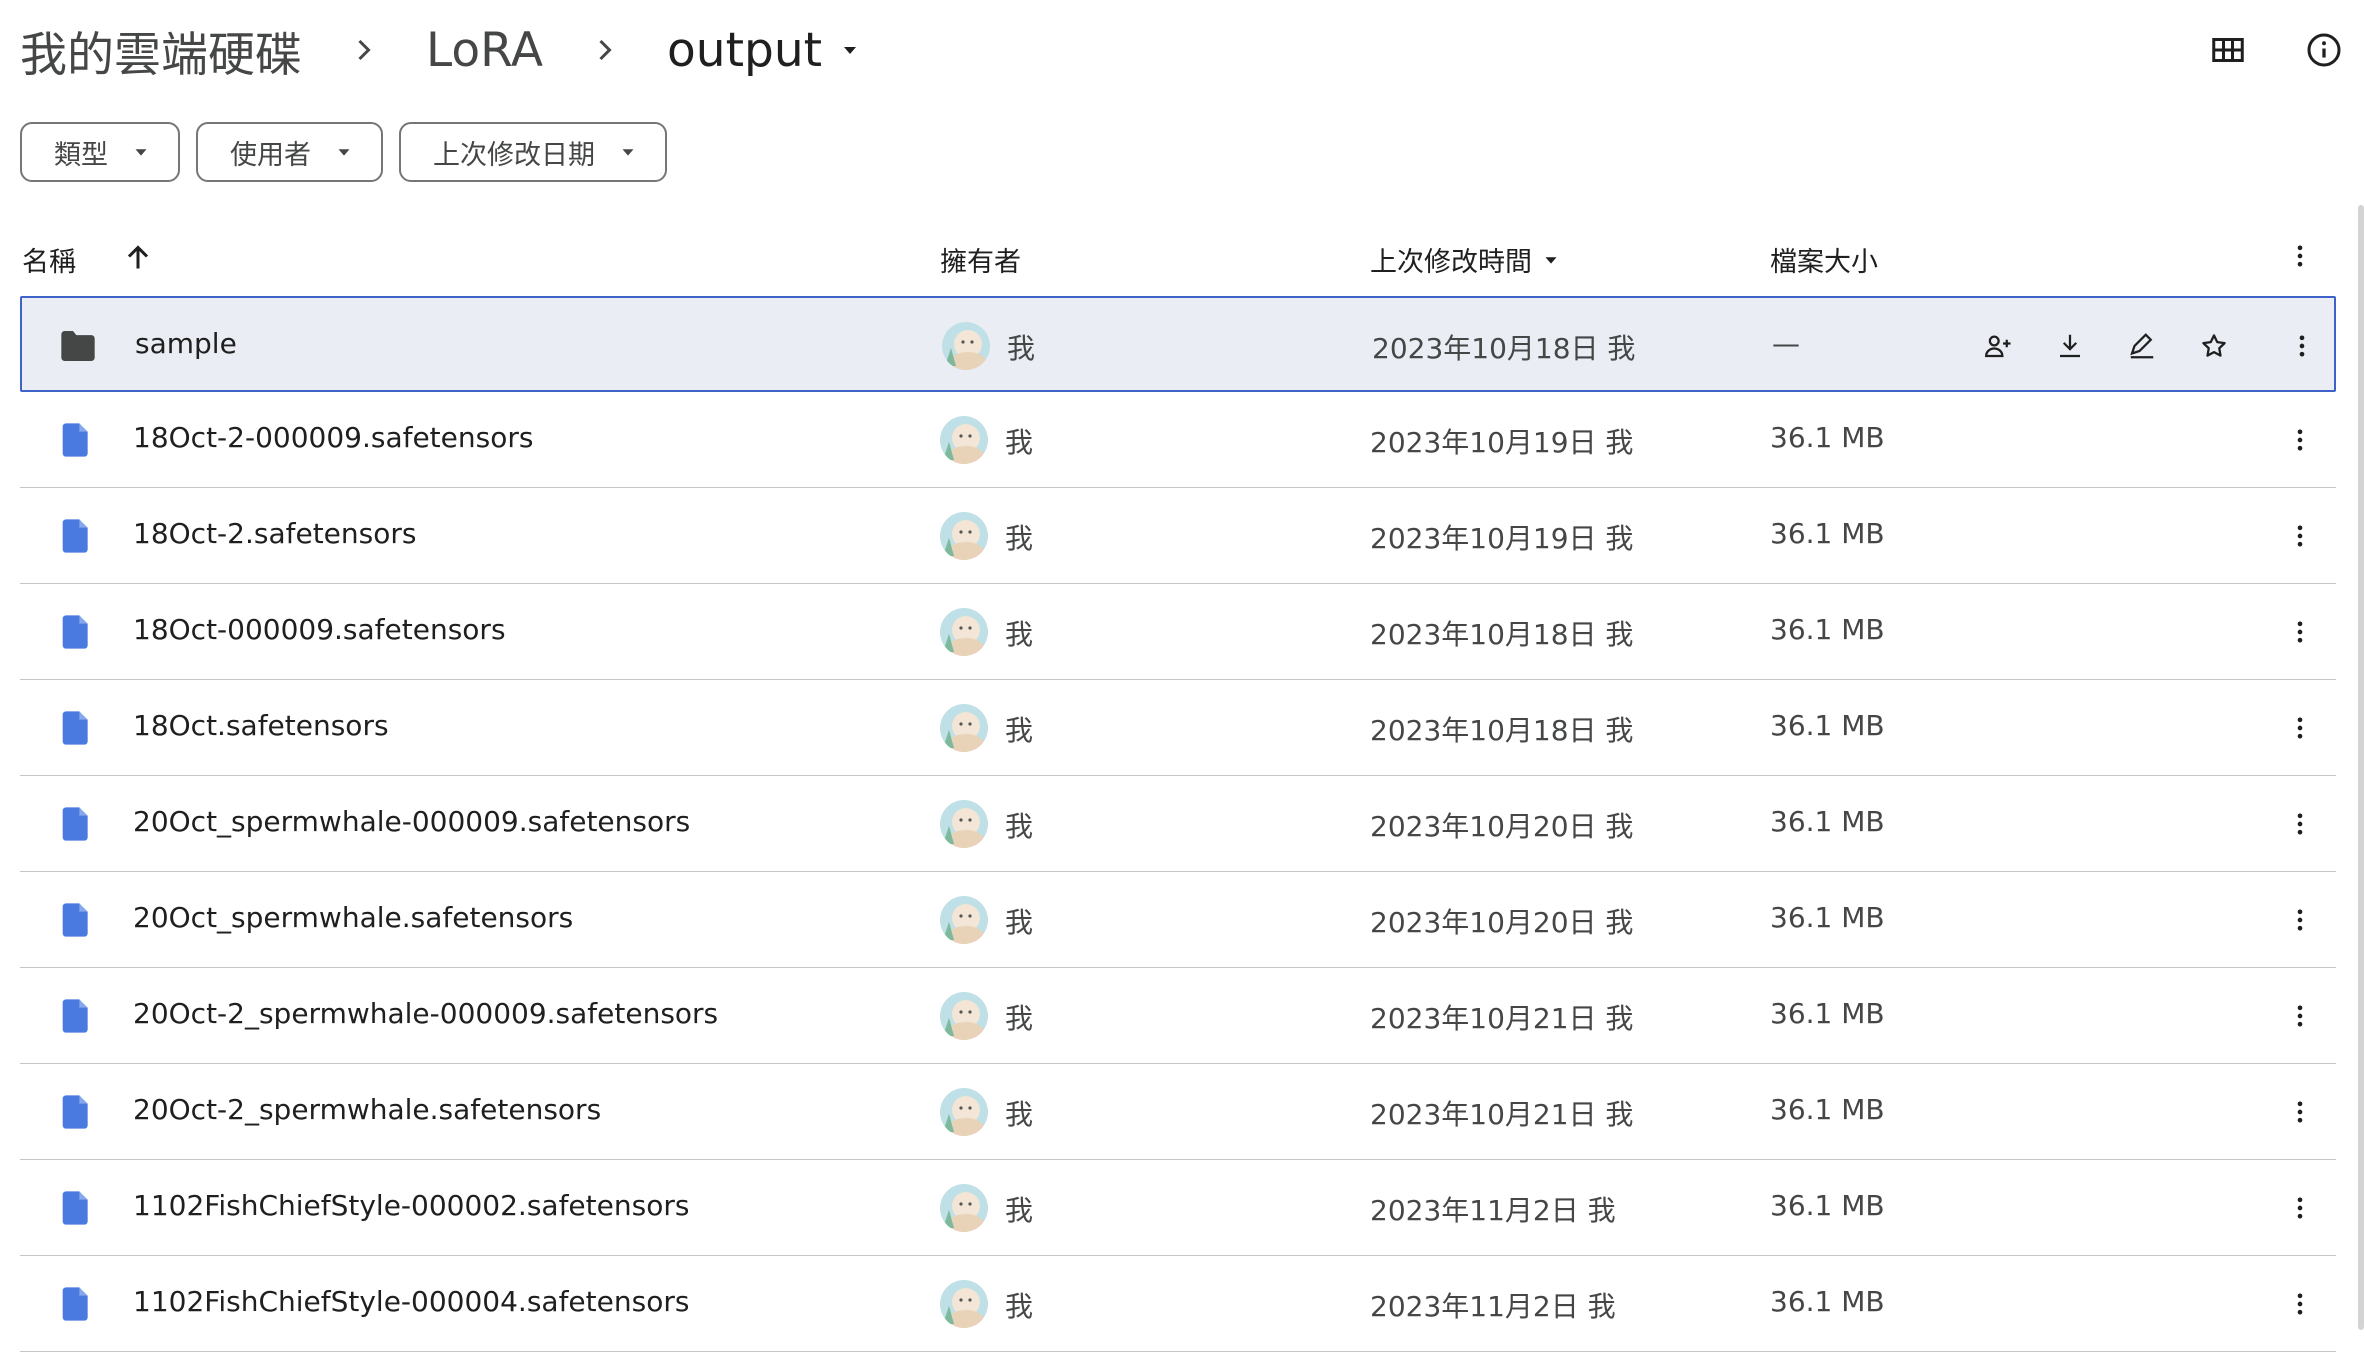 The image size is (2364, 1352). Describe the element at coordinates (411, 821) in the screenshot. I see `file-name: 20Oct_spermwhale-000009.safetensors` at that location.